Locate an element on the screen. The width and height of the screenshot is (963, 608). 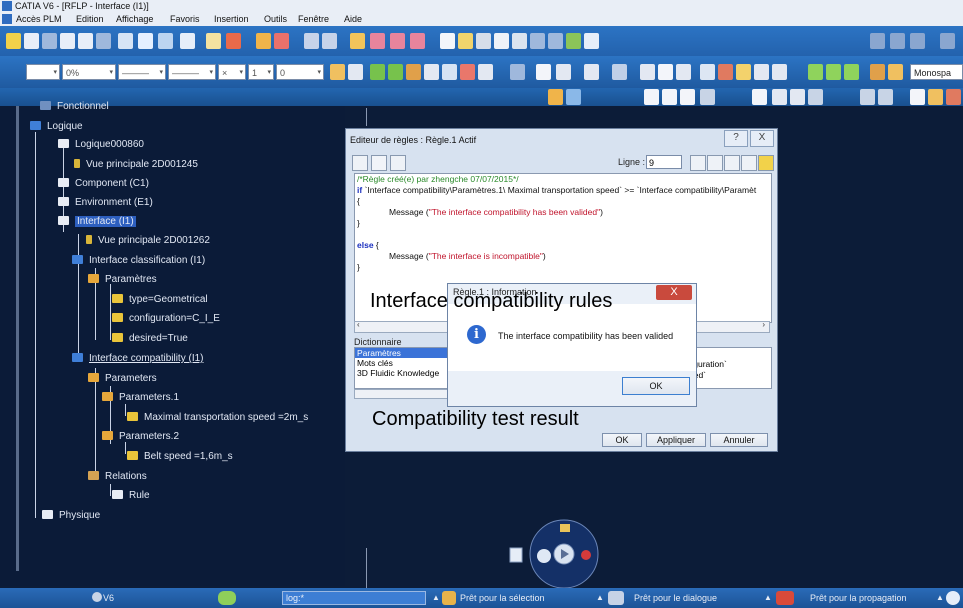
tree-node-desired: desired=True is located at coordinates (150, 339).